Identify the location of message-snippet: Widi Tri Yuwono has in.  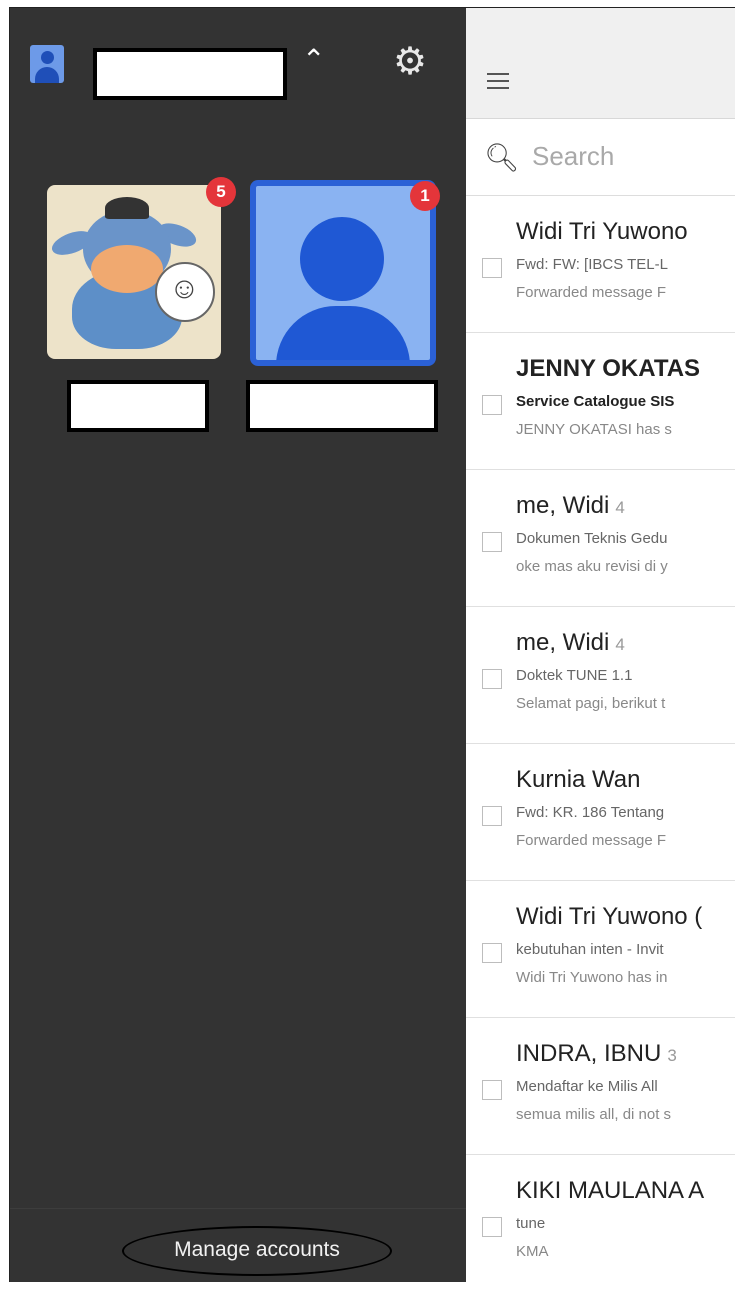
(592, 977).